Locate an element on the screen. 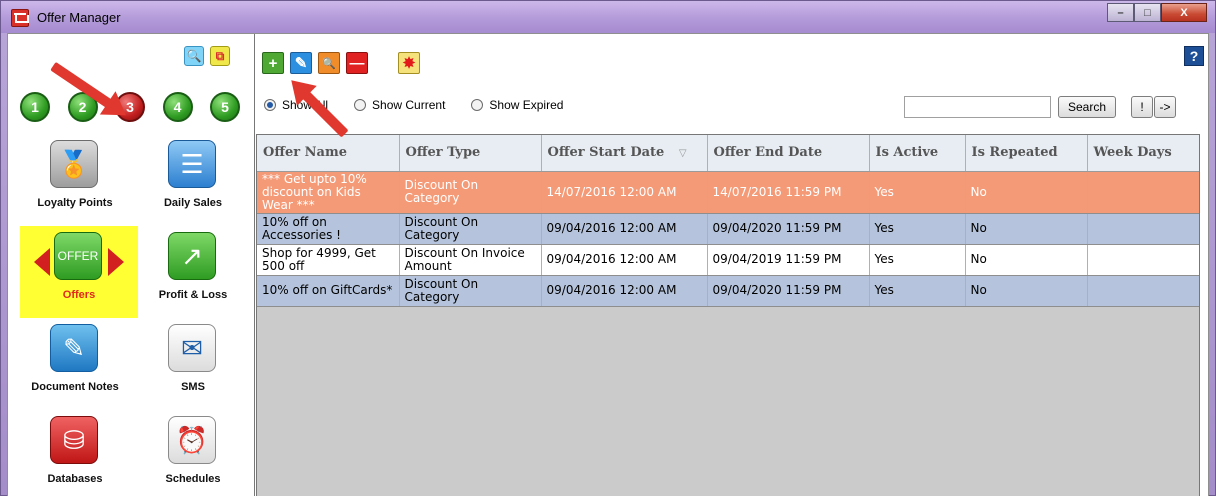 The width and height of the screenshot is (1216, 496). col-label: Offer Start Date is located at coordinates (606, 152).